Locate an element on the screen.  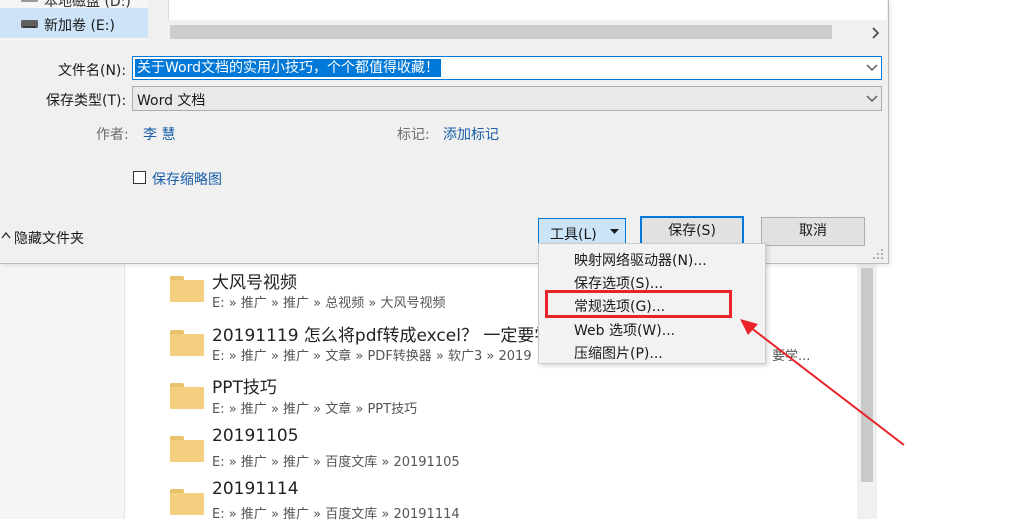
filename-selected-text: 关于Word文档的实用小技巧，个个都值得收藏！ is located at coordinates (288, 68).